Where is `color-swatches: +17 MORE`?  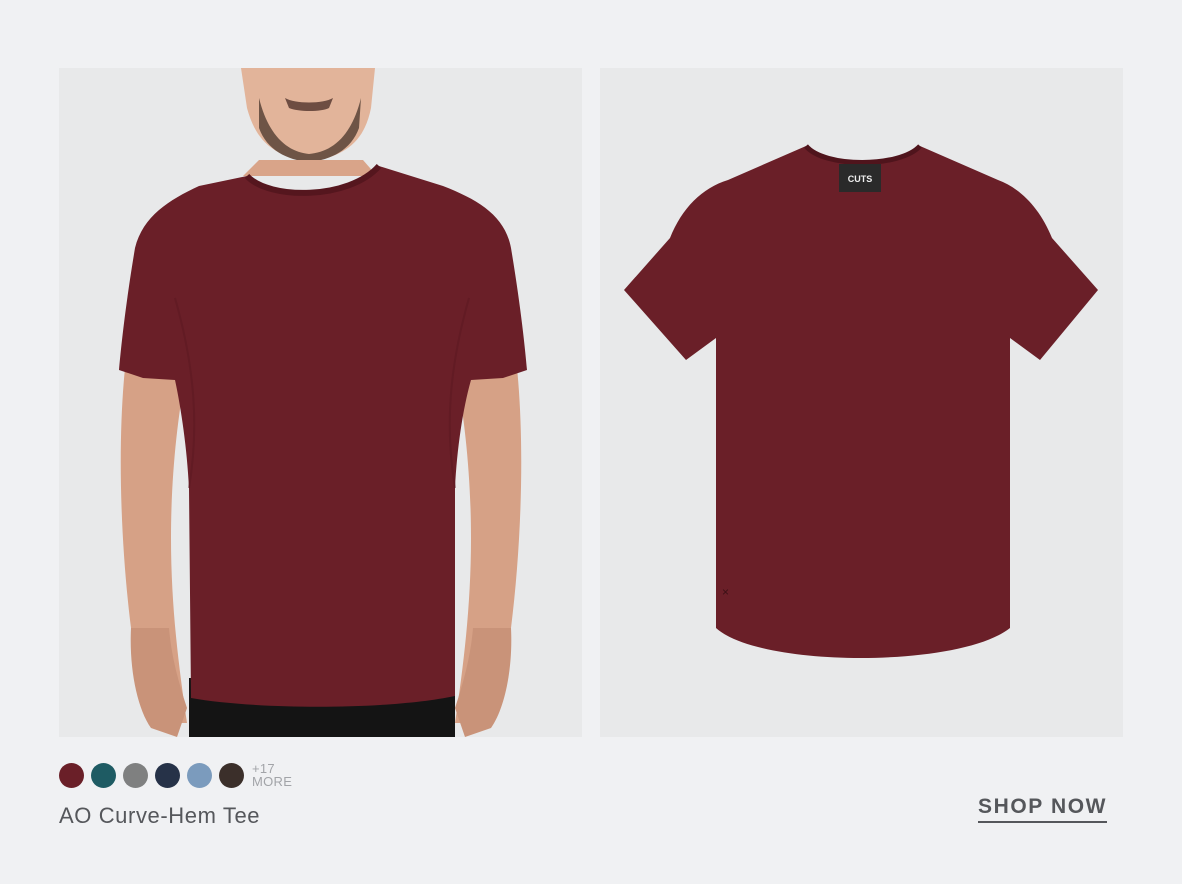
color-swatches: +17 MORE is located at coordinates (175, 775).